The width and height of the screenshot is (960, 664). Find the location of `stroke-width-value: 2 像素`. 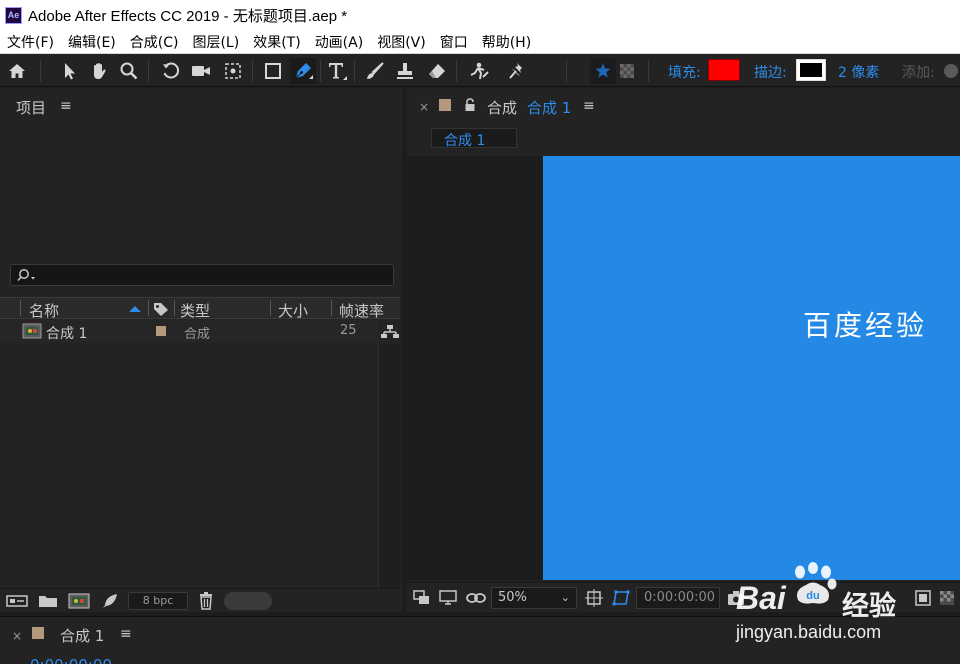

stroke-width-value: 2 像素 is located at coordinates (858, 72).